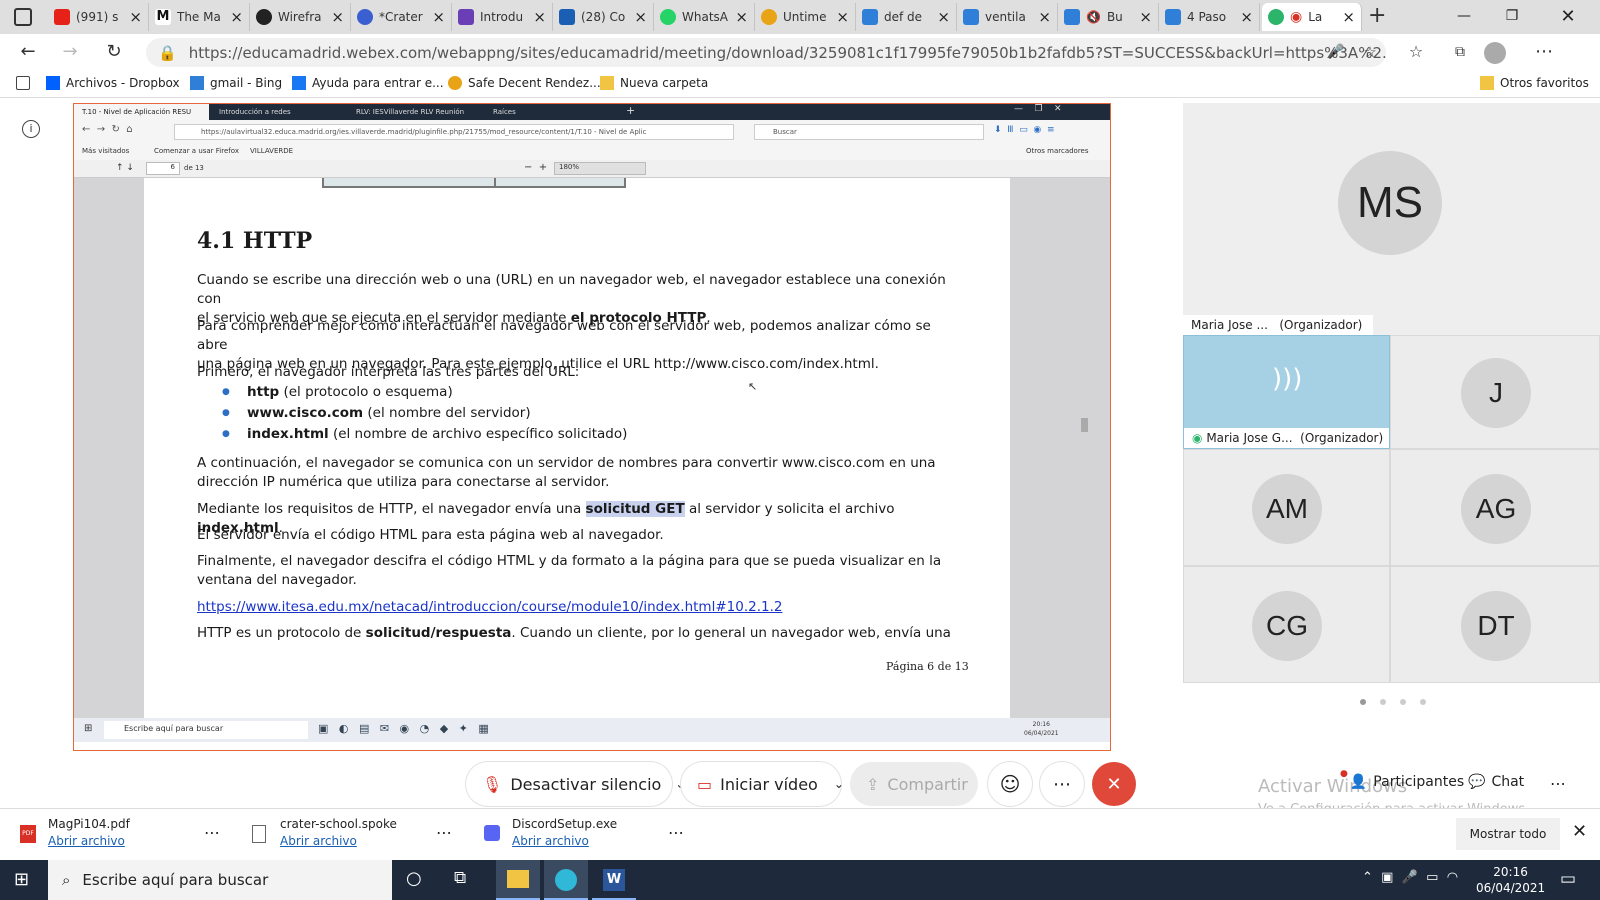 This screenshot has width=1600, height=900. Describe the element at coordinates (1286, 392) in the screenshot. I see `video-tile-active-speaker: ))) ◉ Maria Jose G... (Organizador)` at that location.